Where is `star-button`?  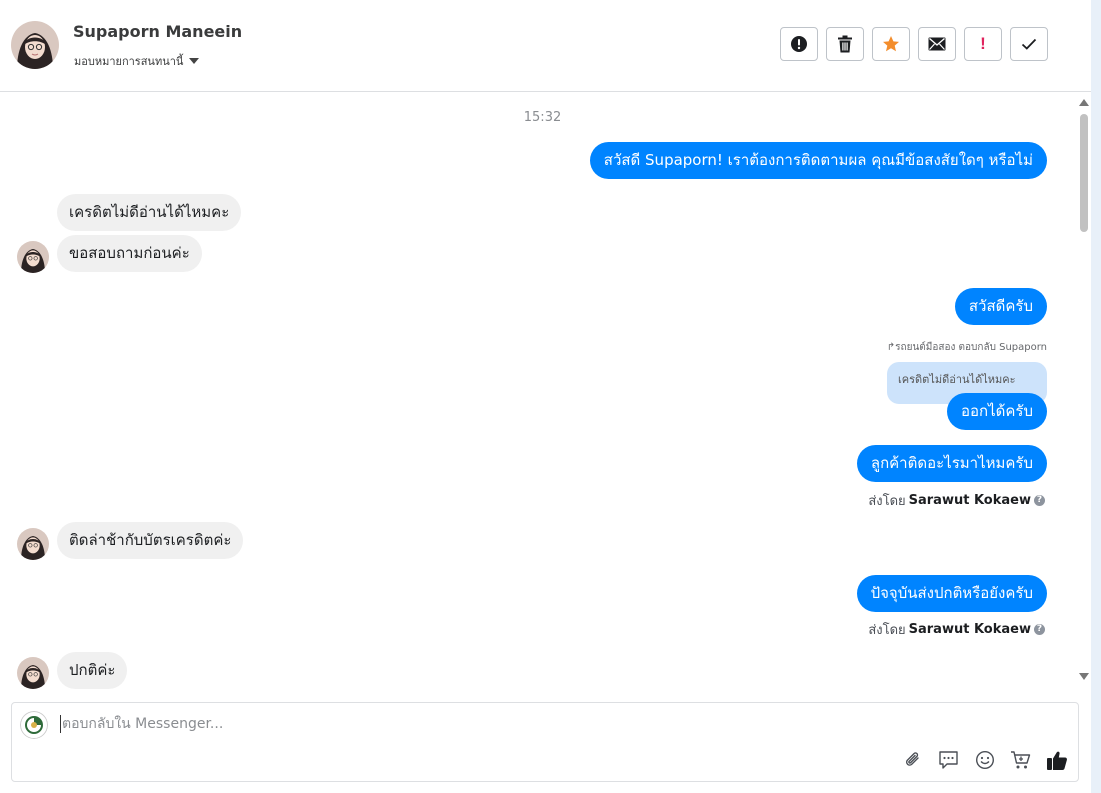 star-button is located at coordinates (891, 44).